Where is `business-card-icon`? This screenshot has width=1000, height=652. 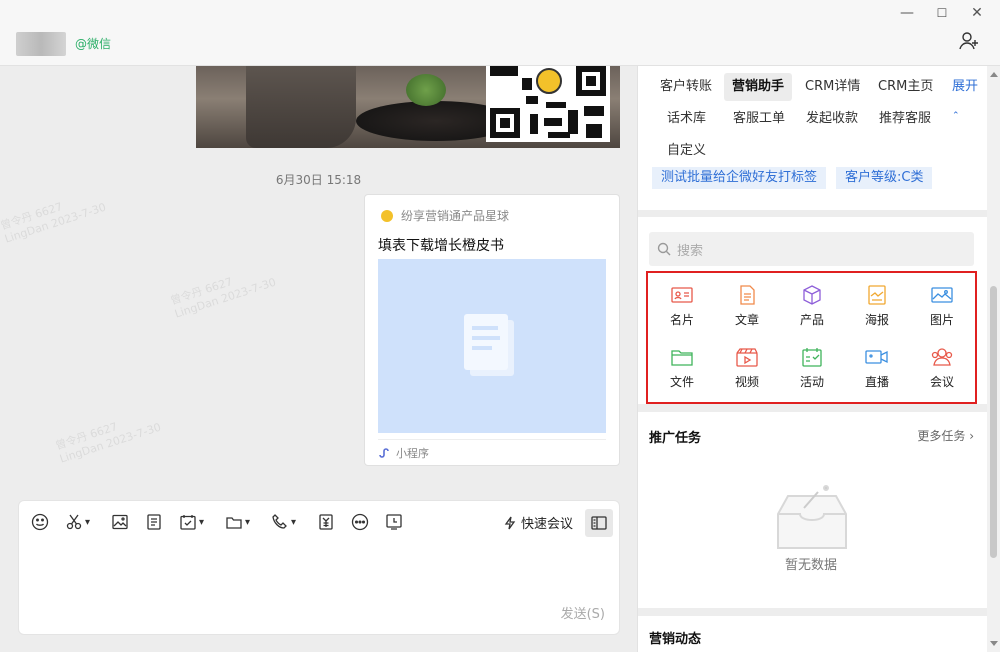
business-card-icon is located at coordinates (682, 295).